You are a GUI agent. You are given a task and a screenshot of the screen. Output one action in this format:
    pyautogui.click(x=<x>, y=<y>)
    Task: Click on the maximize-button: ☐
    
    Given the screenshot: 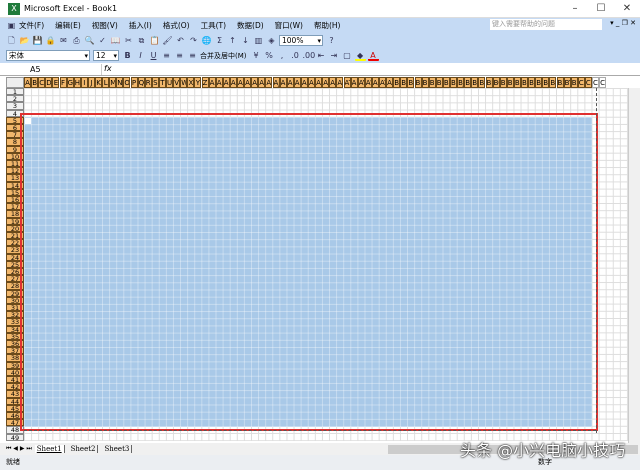 What is the action you would take?
    pyautogui.click(x=601, y=9)
    